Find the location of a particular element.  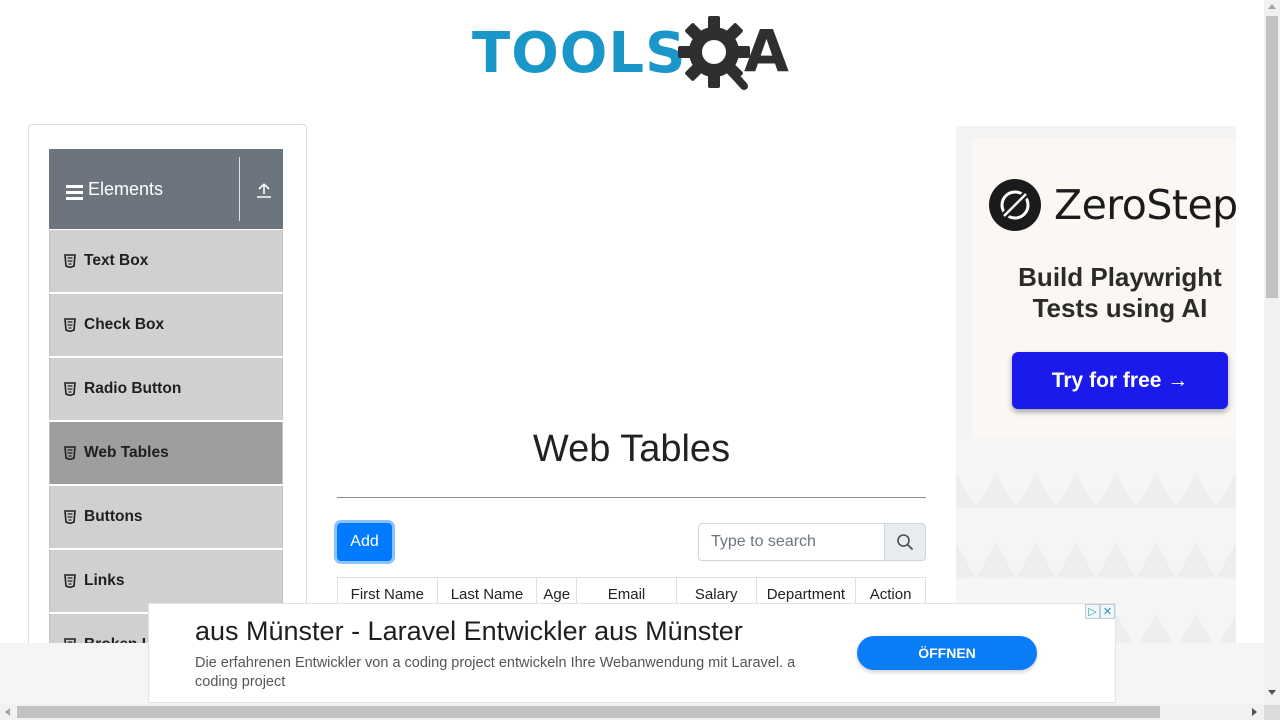

page-title: Web Tables is located at coordinates (631, 449).